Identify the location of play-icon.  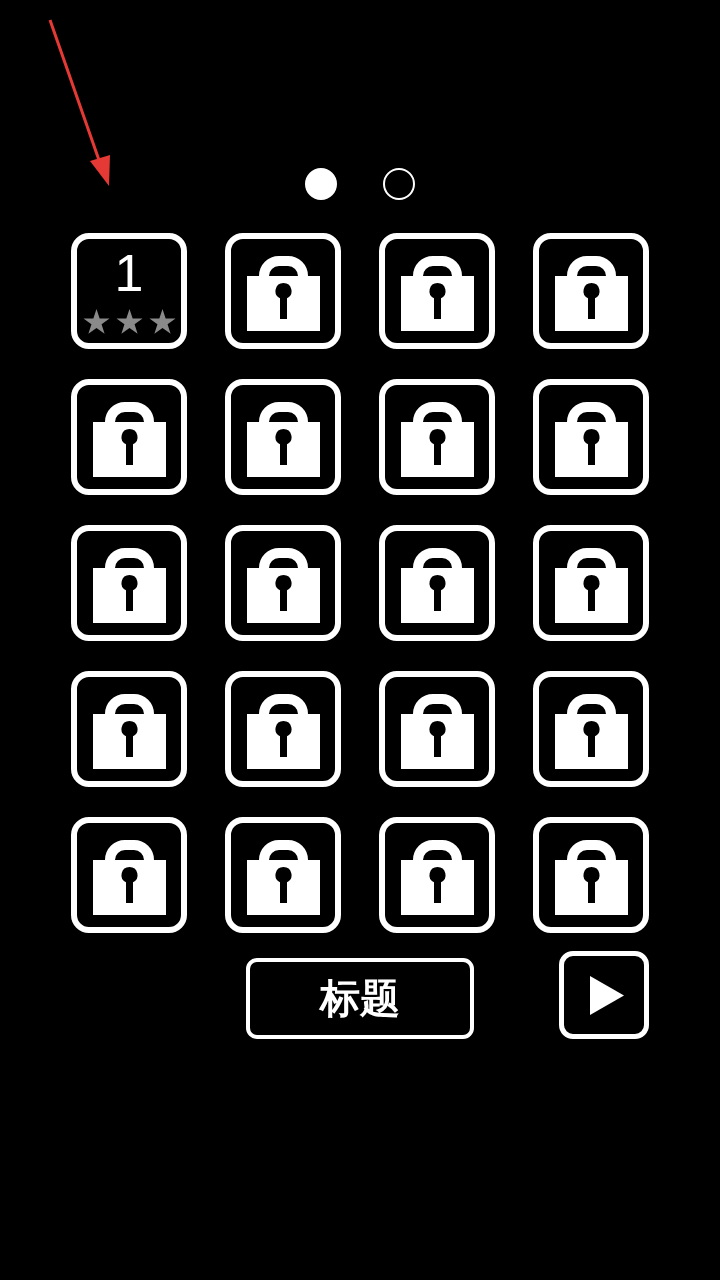
(607, 995).